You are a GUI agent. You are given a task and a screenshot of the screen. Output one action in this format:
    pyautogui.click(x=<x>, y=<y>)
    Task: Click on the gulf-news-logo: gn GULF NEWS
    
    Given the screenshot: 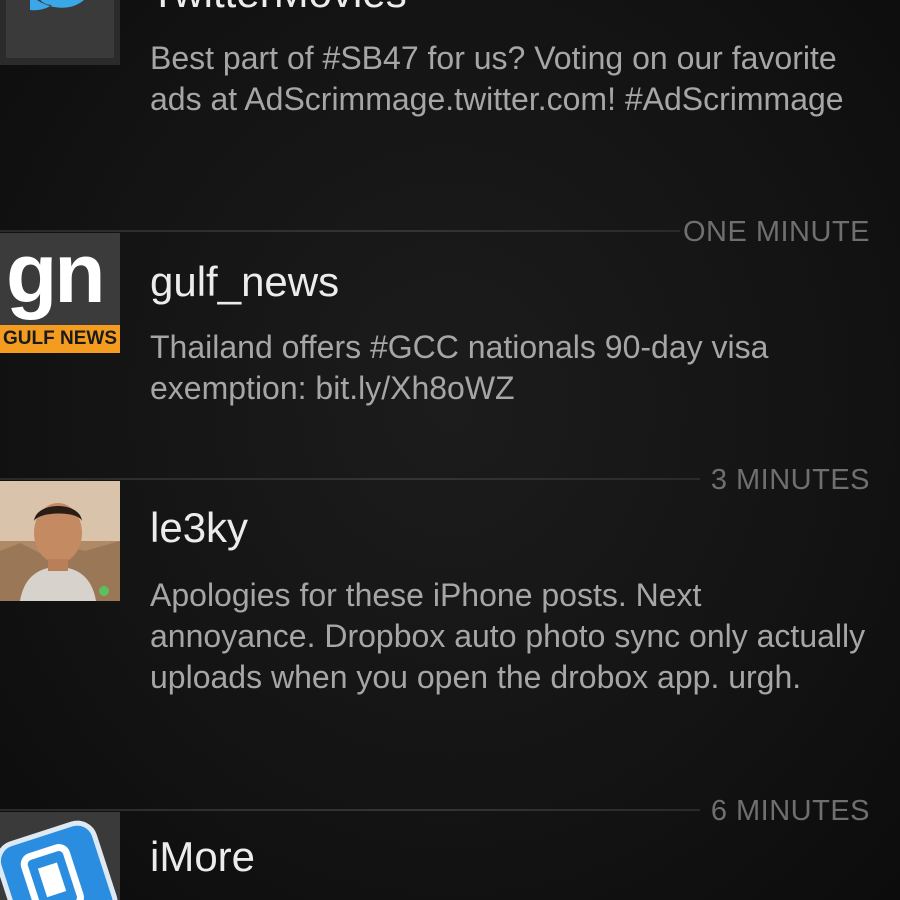 What is the action you would take?
    pyautogui.click(x=60, y=293)
    